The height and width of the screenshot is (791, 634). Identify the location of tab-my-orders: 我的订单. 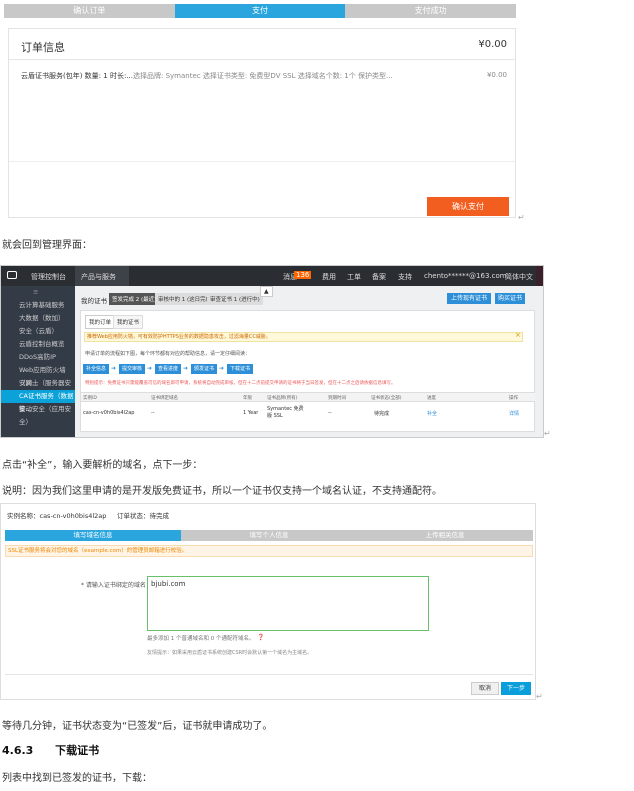
(100, 322).